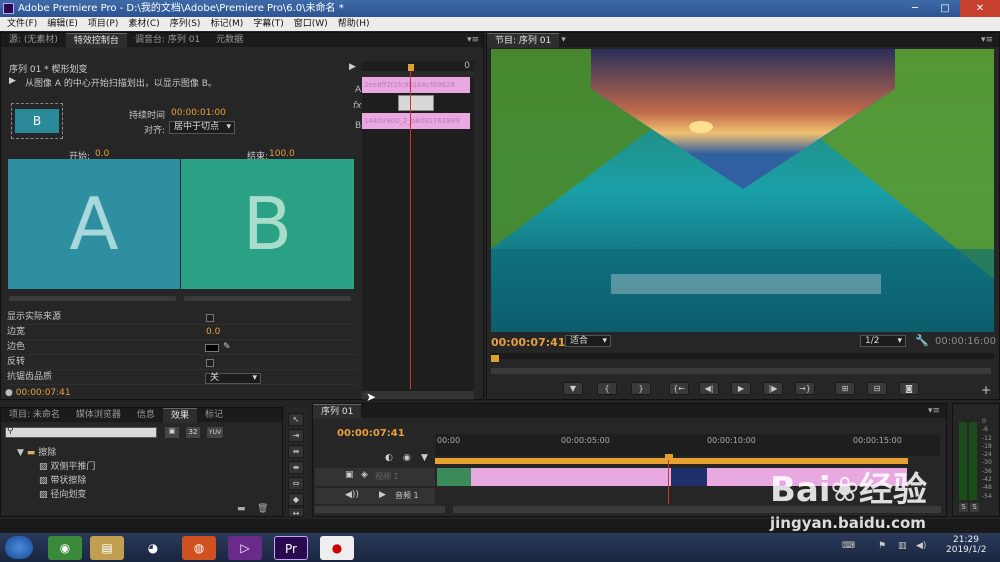  What do you see at coordinates (241, 509) in the screenshot?
I see `new-bin-icon: ▬` at bounding box center [241, 509].